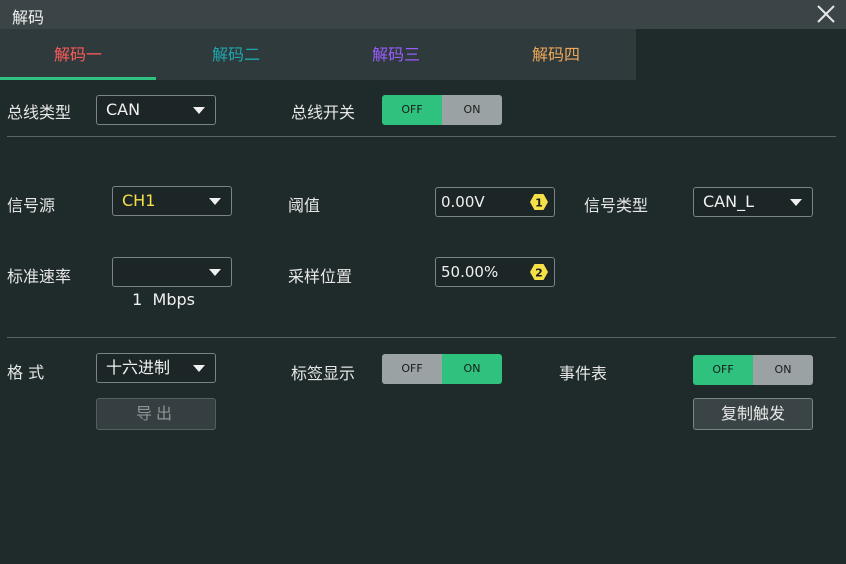 This screenshot has width=846, height=564. I want to click on format-select: 十六进制, so click(156, 368).